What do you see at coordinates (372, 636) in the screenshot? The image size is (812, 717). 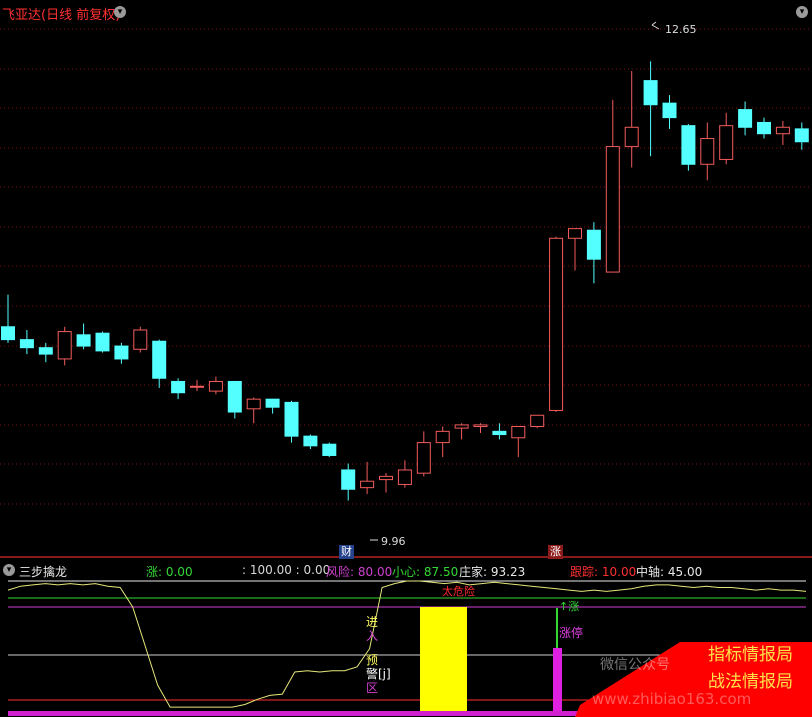 I see `entry-label-2: 入` at bounding box center [372, 636].